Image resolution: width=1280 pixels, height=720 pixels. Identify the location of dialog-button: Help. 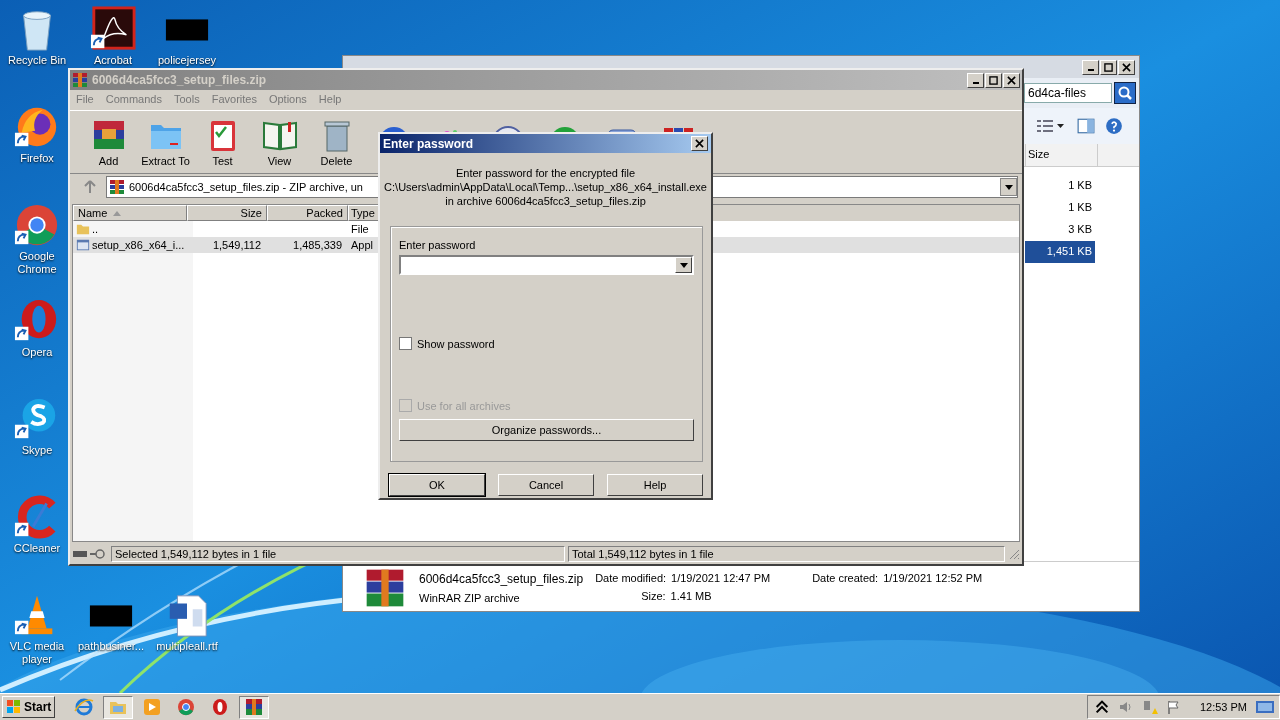
(655, 485).